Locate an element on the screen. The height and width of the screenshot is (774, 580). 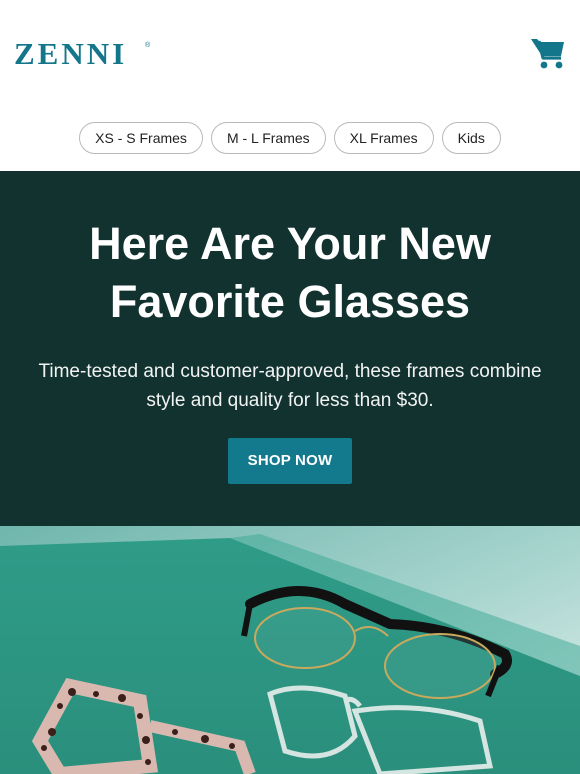
svg-text: ZENNI is located at coordinates (70, 53).